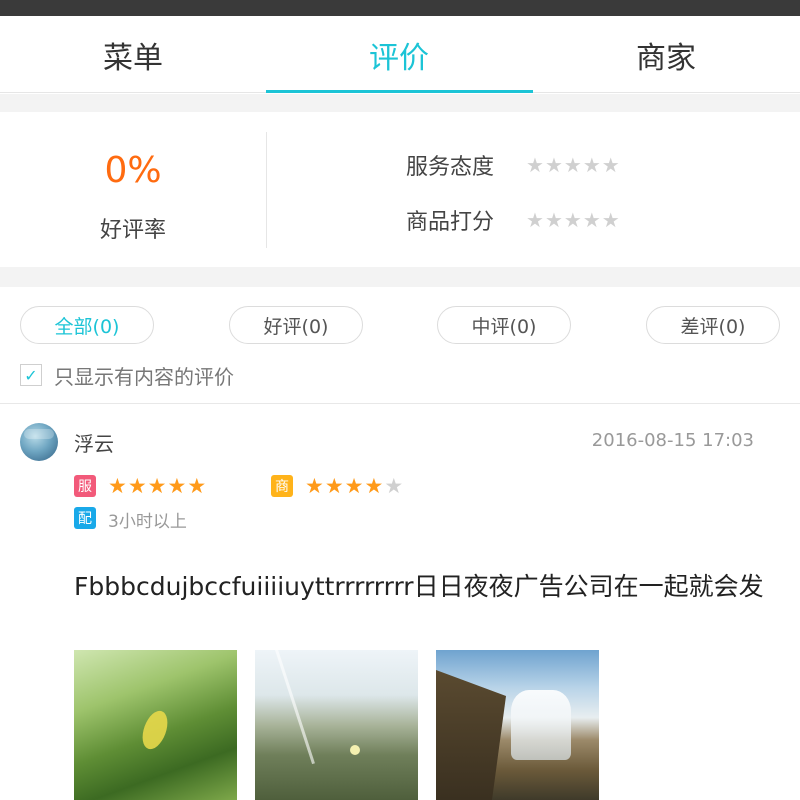 This screenshot has width=800, height=800. I want to click on tab-merchant: 商家, so click(666, 54).